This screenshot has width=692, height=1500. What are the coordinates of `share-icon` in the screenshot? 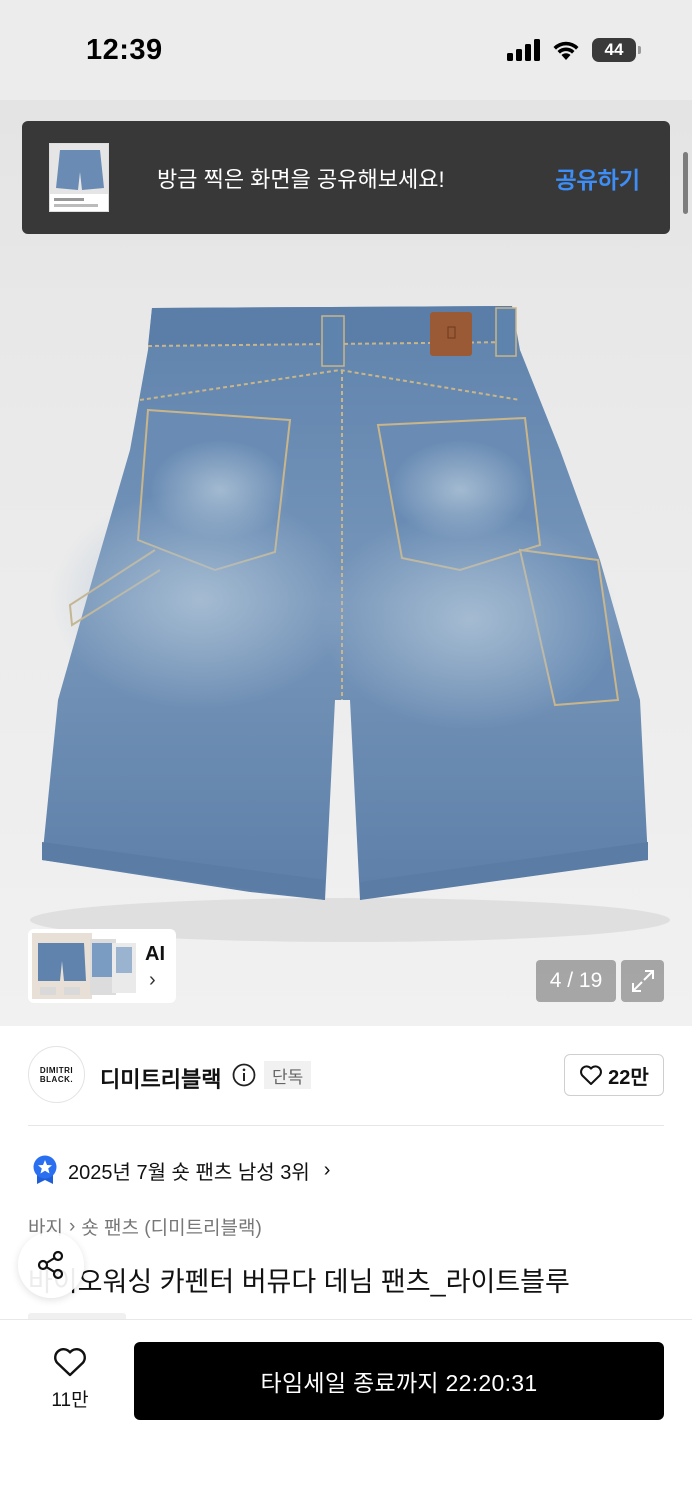 It's located at (50, 1265).